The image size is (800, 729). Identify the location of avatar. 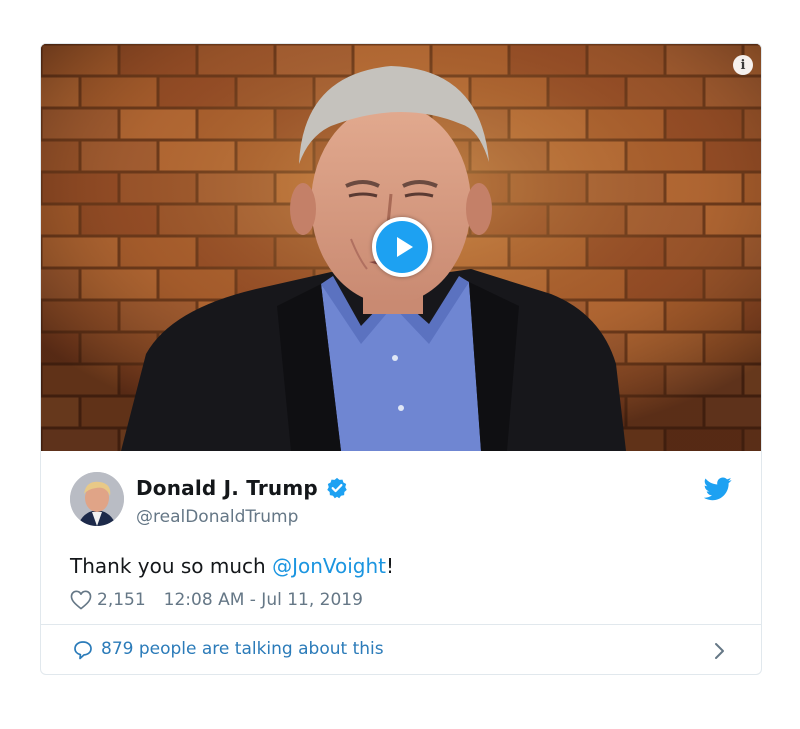
(97, 499).